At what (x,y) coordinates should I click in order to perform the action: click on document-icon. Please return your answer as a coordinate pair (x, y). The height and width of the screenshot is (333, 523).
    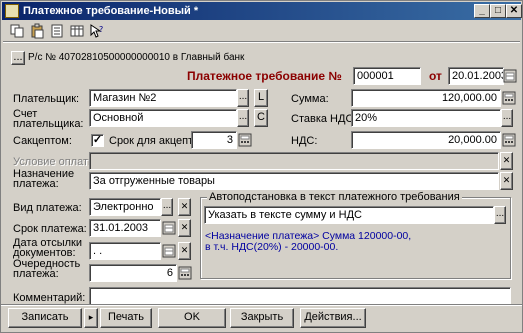
    Looking at the image, I should click on (57, 31).